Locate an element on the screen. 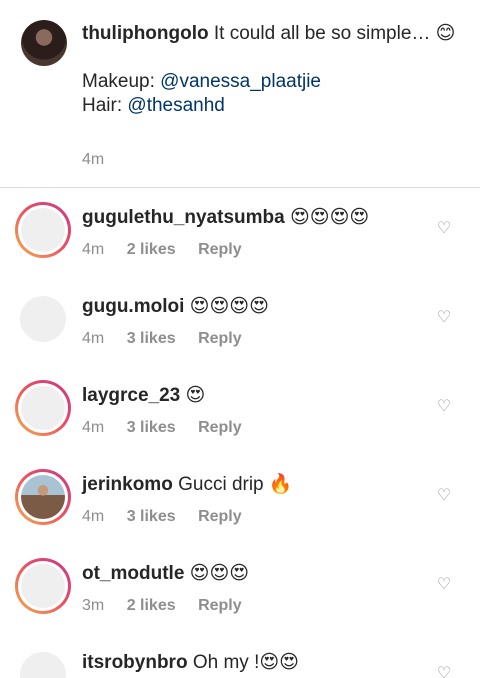 The image size is (480, 678). makeup-label: Makeup: is located at coordinates (118, 81).